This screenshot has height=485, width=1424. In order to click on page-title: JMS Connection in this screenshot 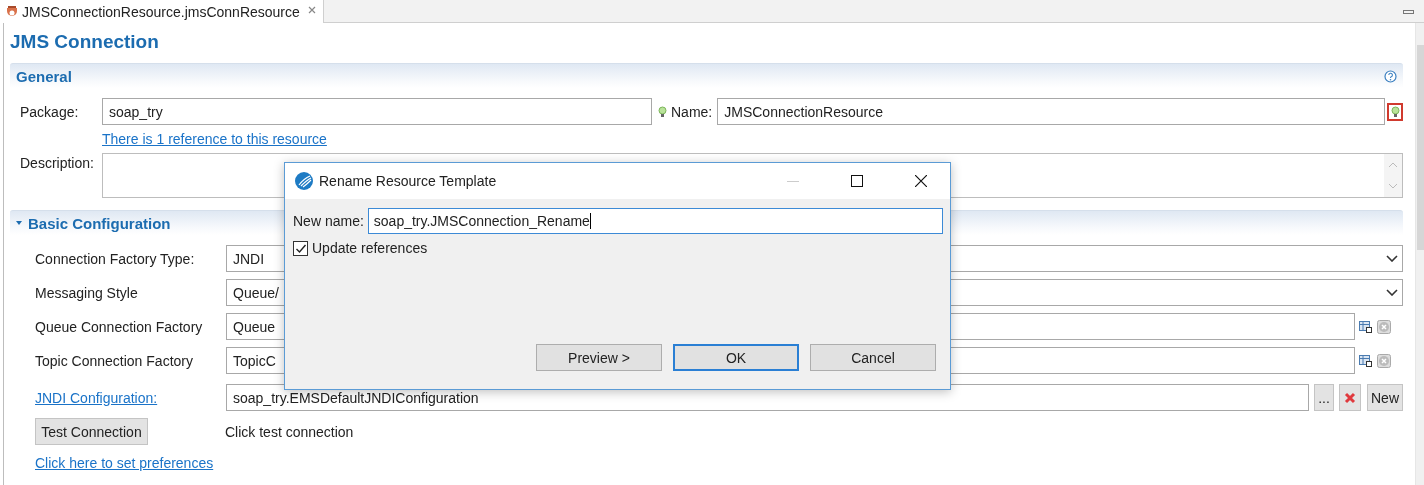, I will do `click(84, 42)`.